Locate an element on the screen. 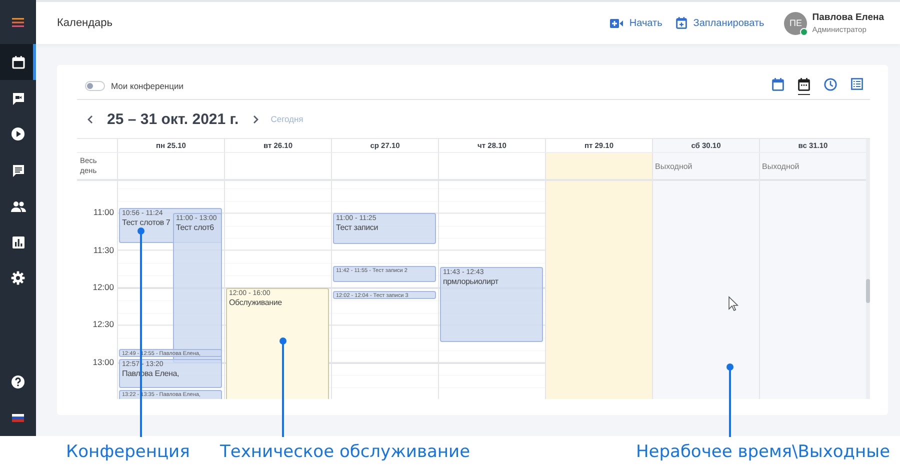 The width and height of the screenshot is (900, 471). event-title: прмлорьиолирт is located at coordinates (470, 281).